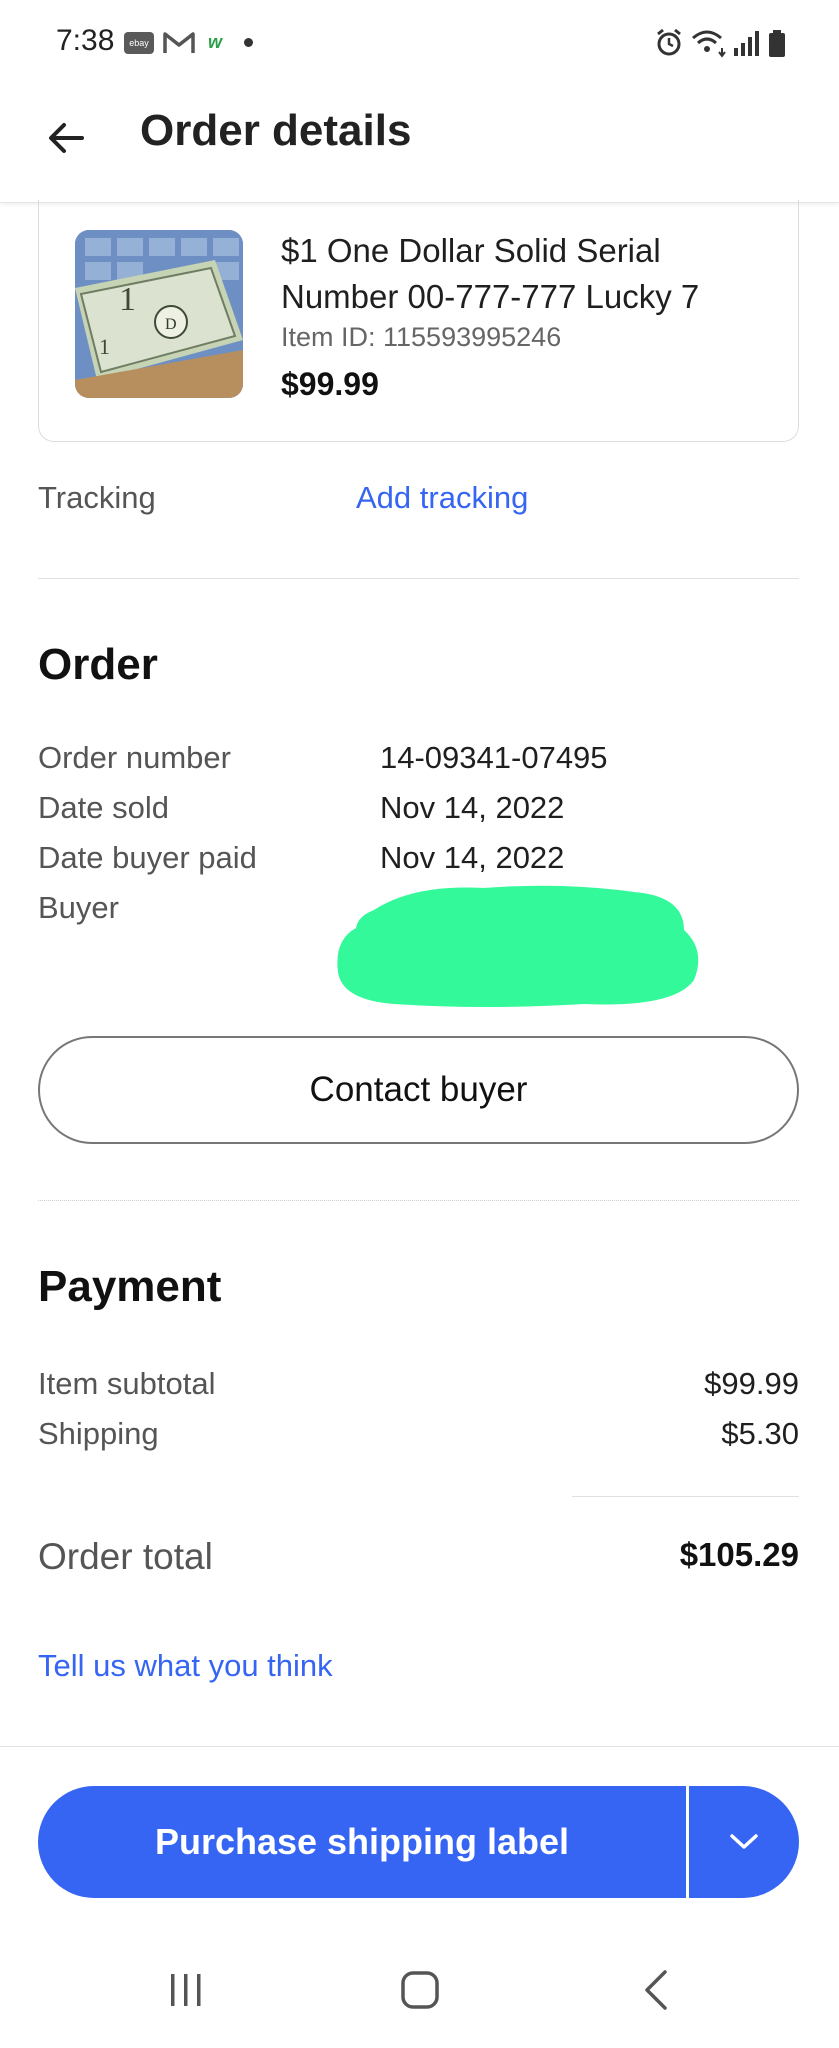 The image size is (839, 2048). I want to click on buyer-name-redaction, so click(519, 946).